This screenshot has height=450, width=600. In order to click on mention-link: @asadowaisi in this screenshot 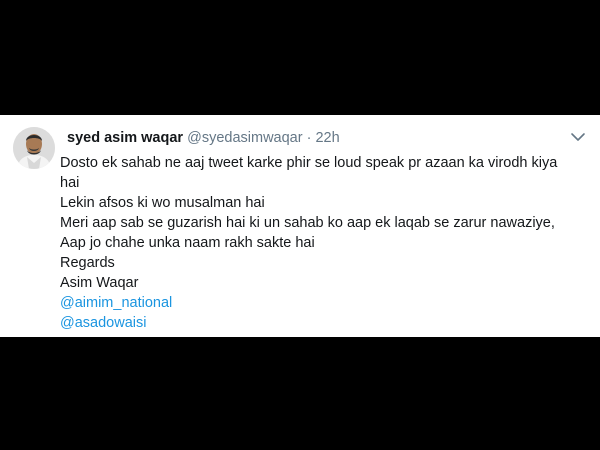, I will do `click(320, 323)`.